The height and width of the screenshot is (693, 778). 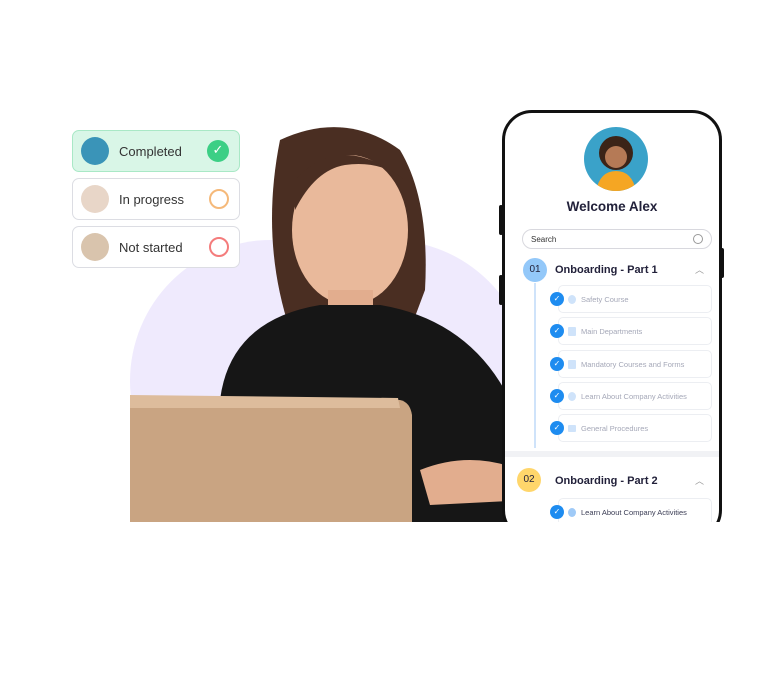 What do you see at coordinates (698, 239) in the screenshot?
I see `search-icon` at bounding box center [698, 239].